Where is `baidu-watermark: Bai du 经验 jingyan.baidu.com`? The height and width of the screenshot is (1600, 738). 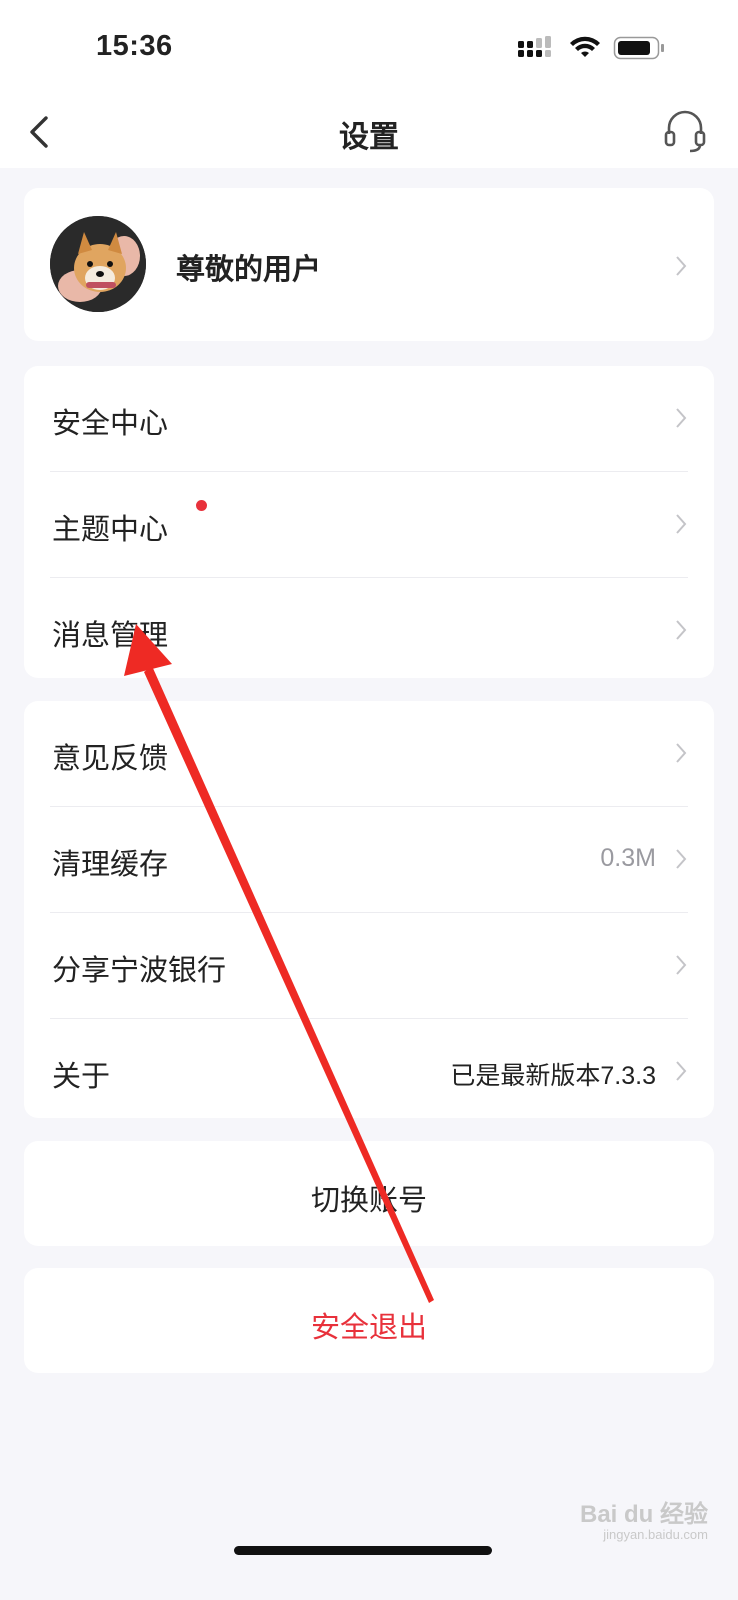
baidu-watermark: Bai du 经验 jingyan.baidu.com is located at coordinates (643, 1522).